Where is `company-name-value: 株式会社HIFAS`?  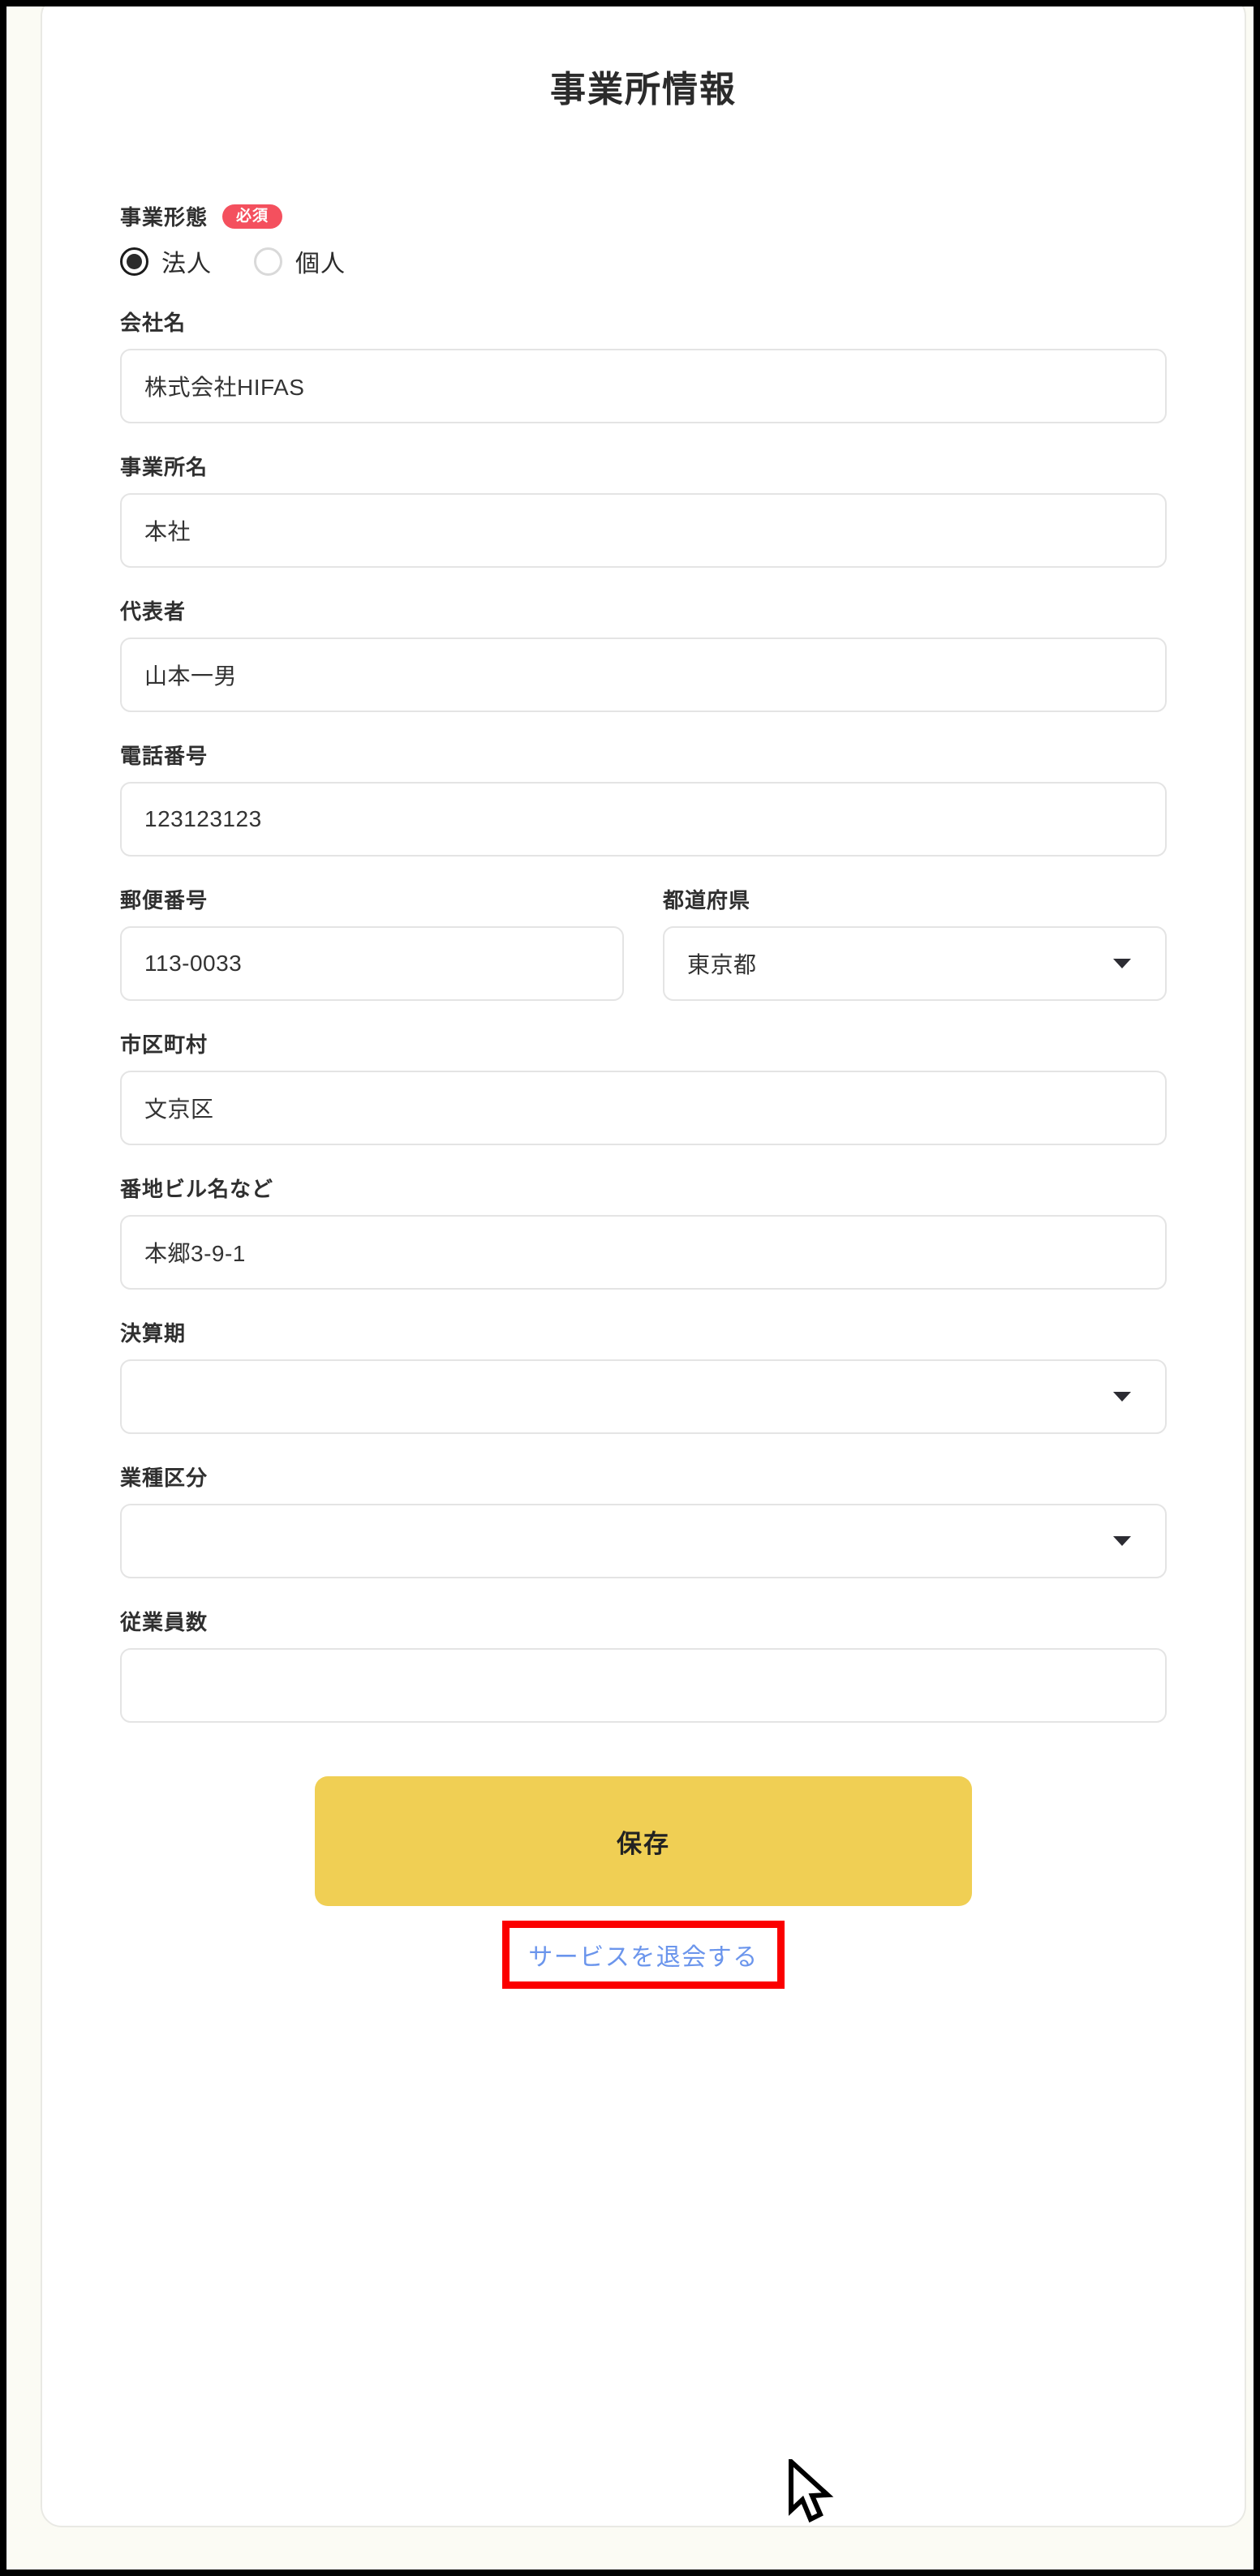 company-name-value: 株式会社HIFAS is located at coordinates (224, 387).